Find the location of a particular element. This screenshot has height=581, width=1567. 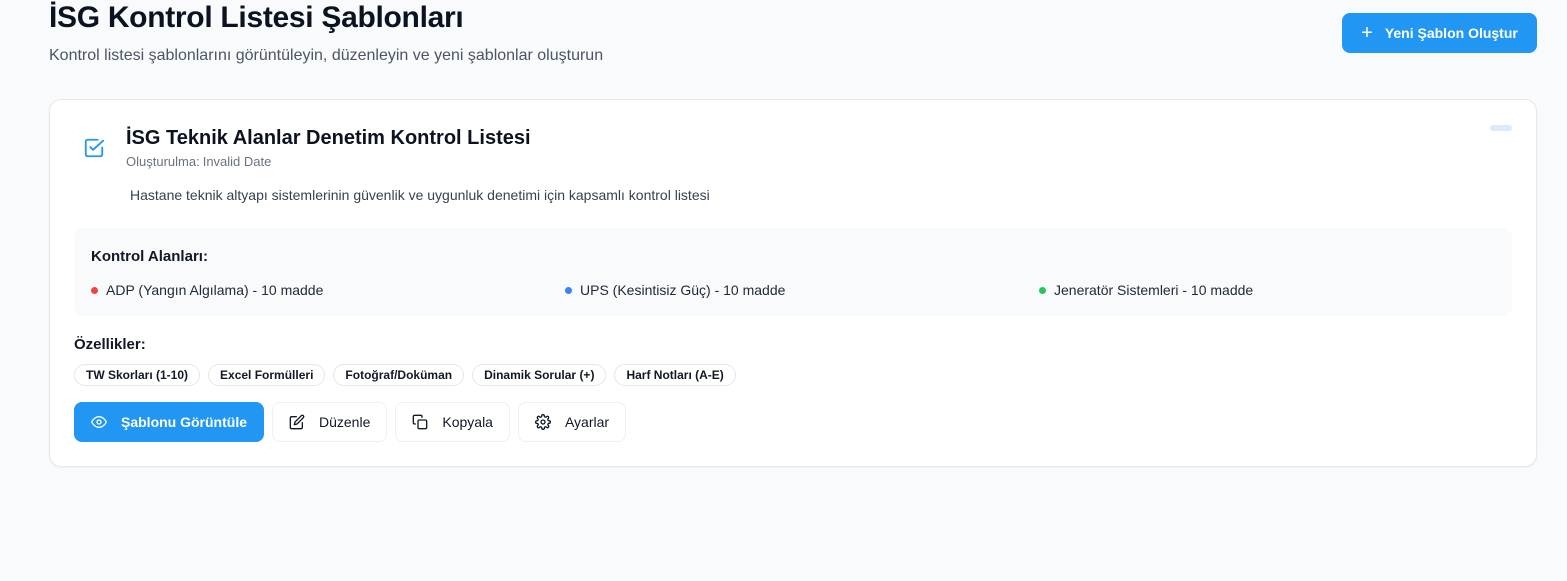

feature-badge: TW Skorları (1-10) is located at coordinates (137, 375).